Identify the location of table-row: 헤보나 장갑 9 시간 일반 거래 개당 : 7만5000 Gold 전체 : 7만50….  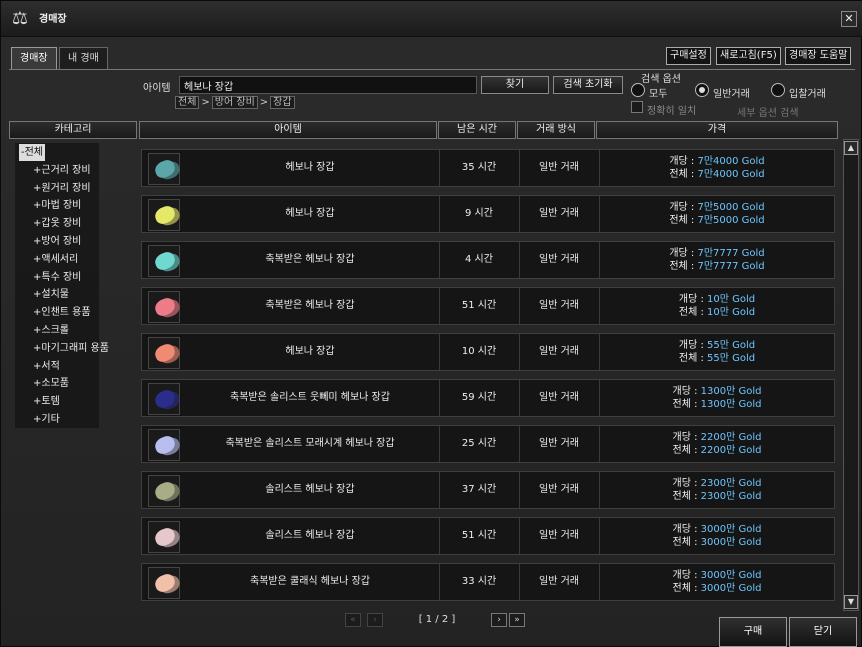
(488, 214).